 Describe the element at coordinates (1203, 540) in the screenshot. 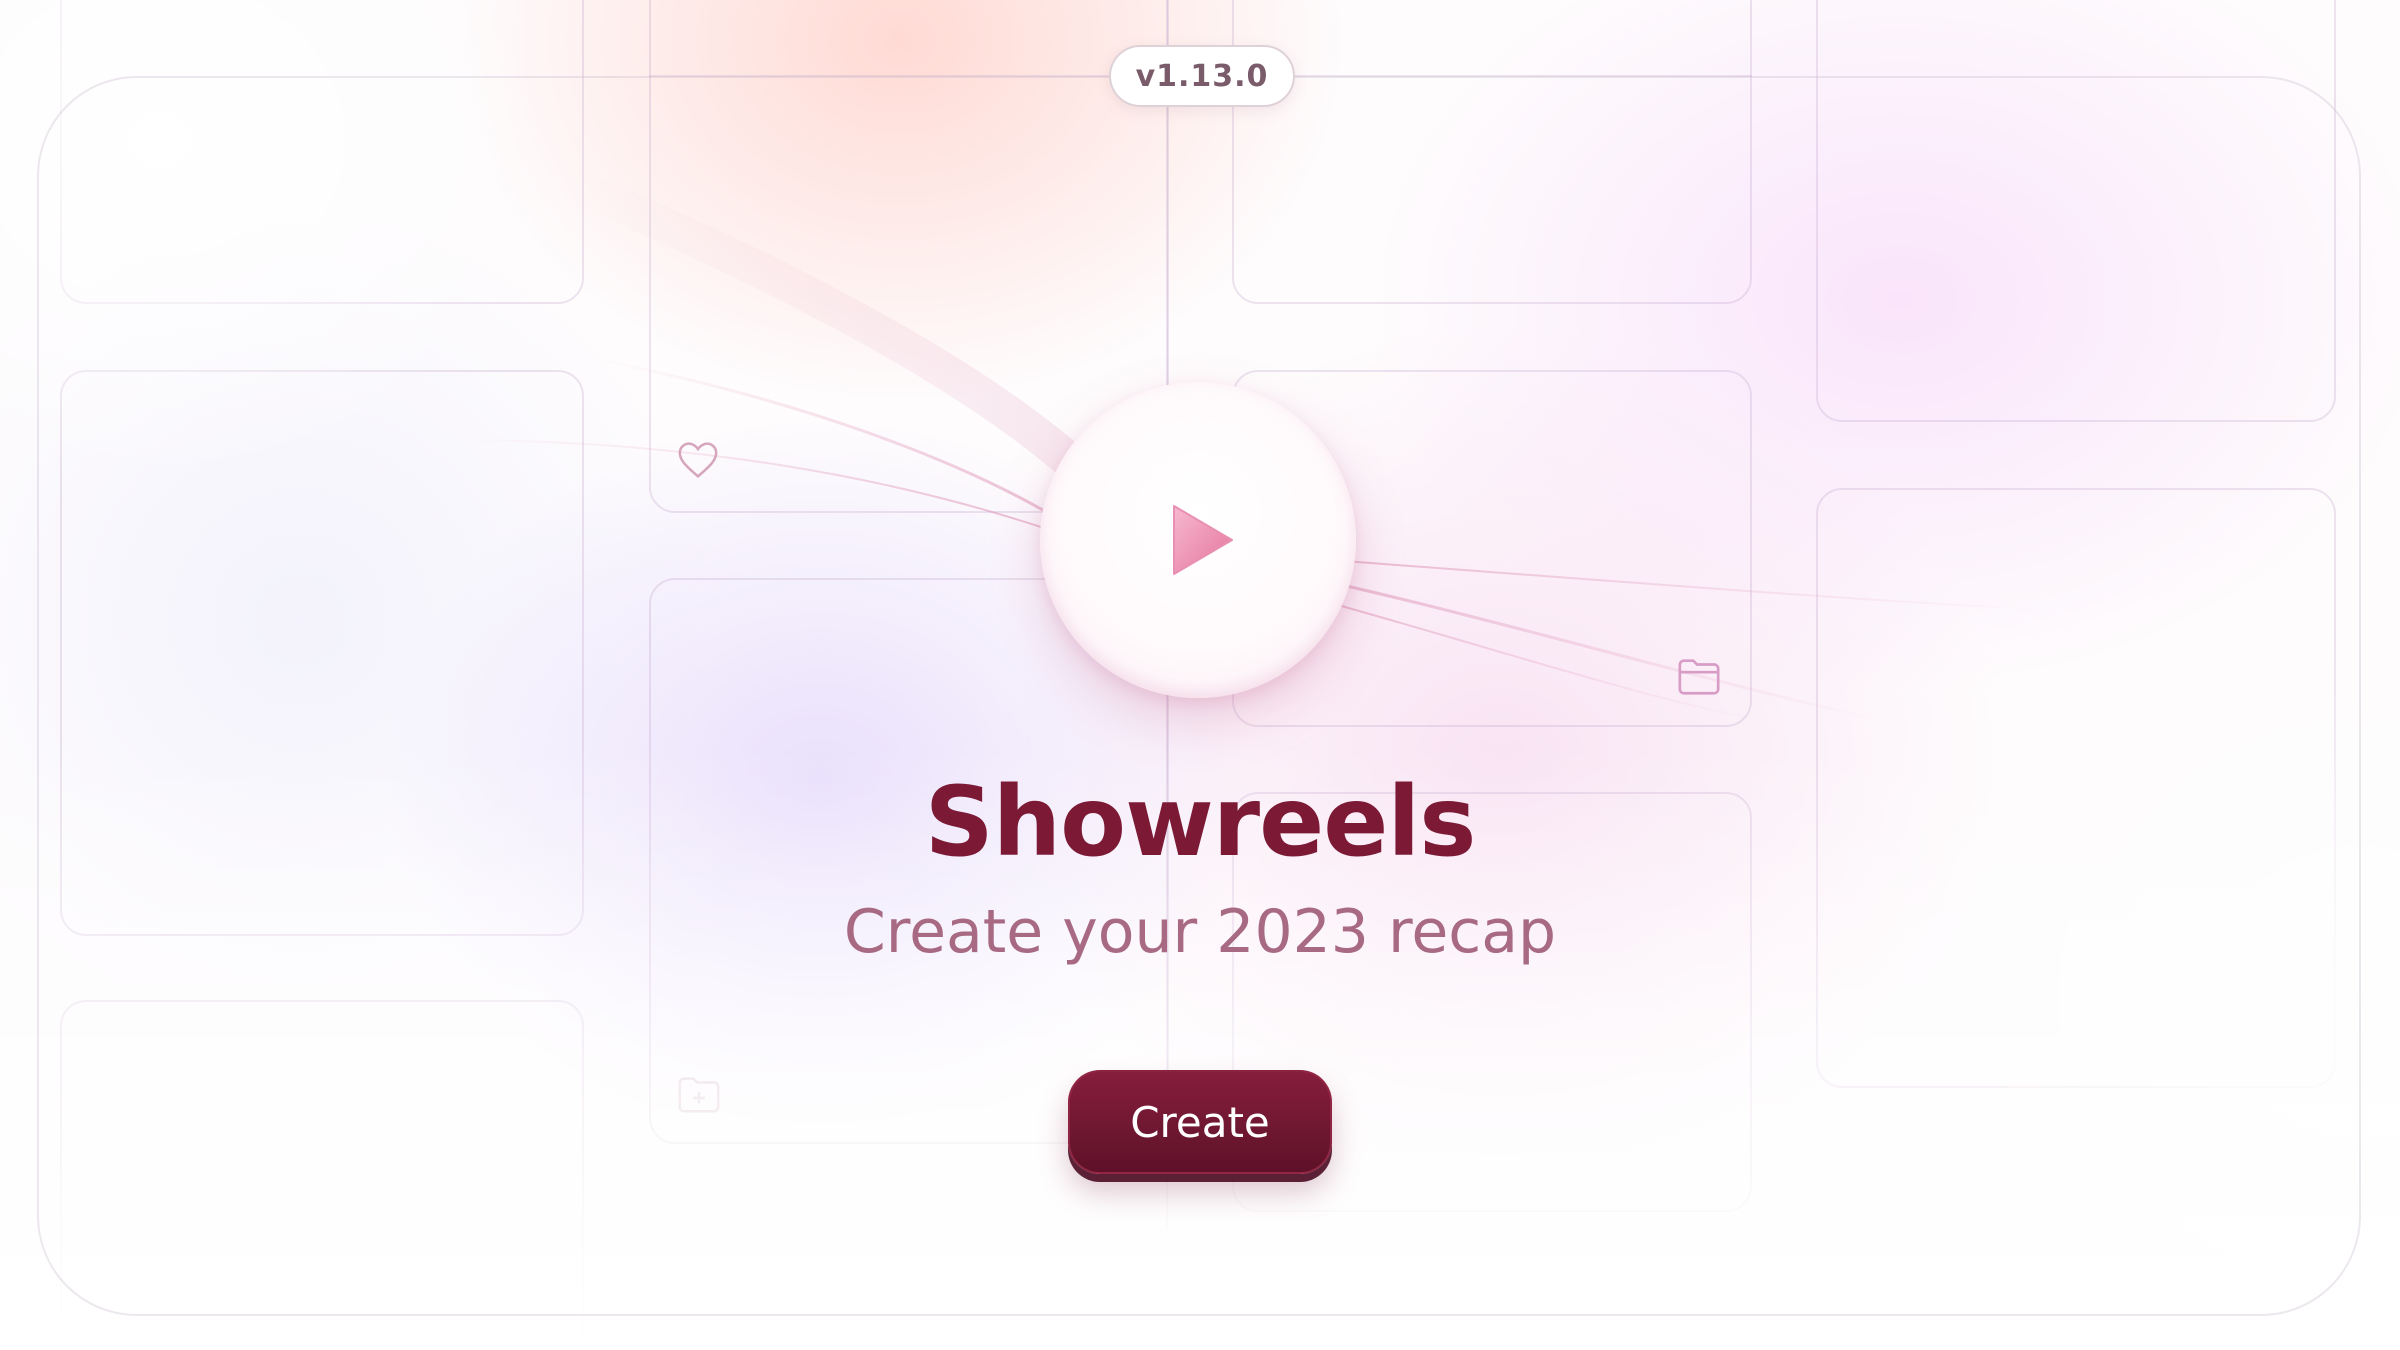

I see `play-icon` at that location.